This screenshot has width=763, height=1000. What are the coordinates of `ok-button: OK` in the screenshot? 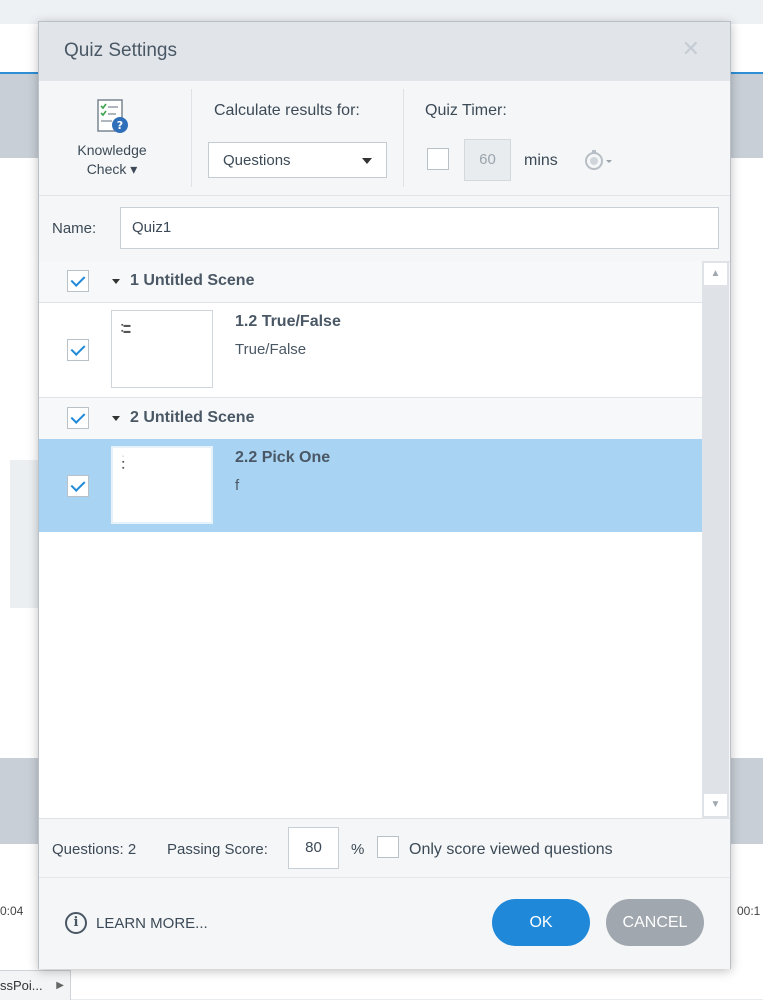 It's located at (541, 922).